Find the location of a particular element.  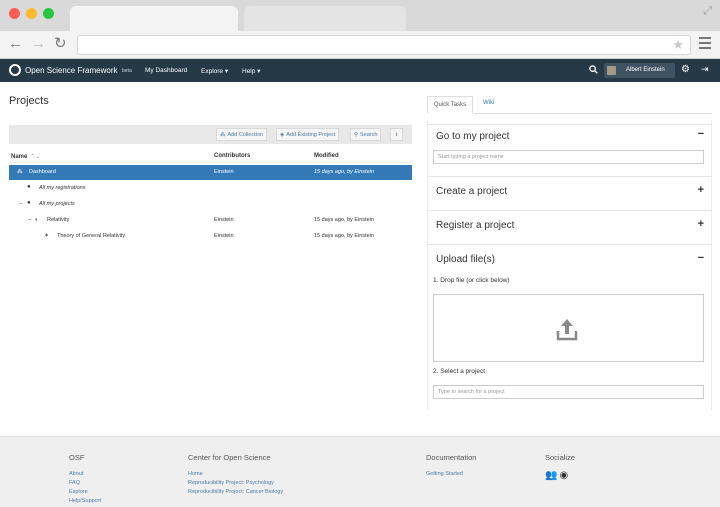

section-register-project: Register a project + is located at coordinates (569, 227).